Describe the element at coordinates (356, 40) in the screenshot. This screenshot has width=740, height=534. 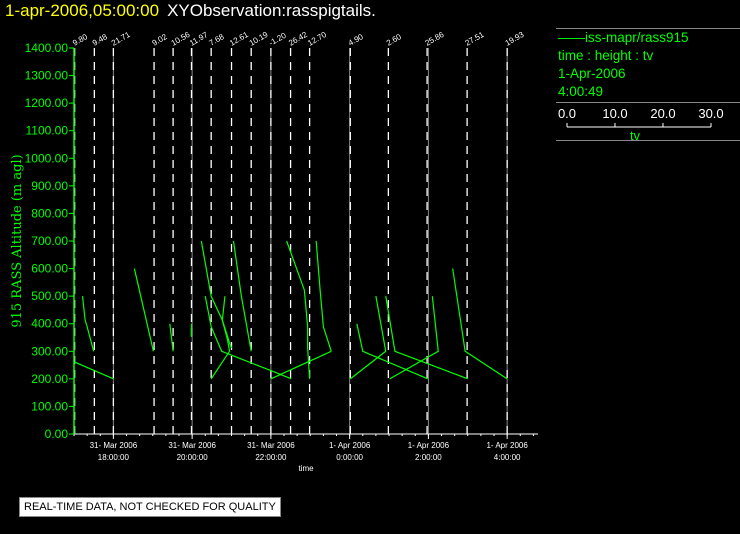
I see `profile-label: 4.90` at that location.